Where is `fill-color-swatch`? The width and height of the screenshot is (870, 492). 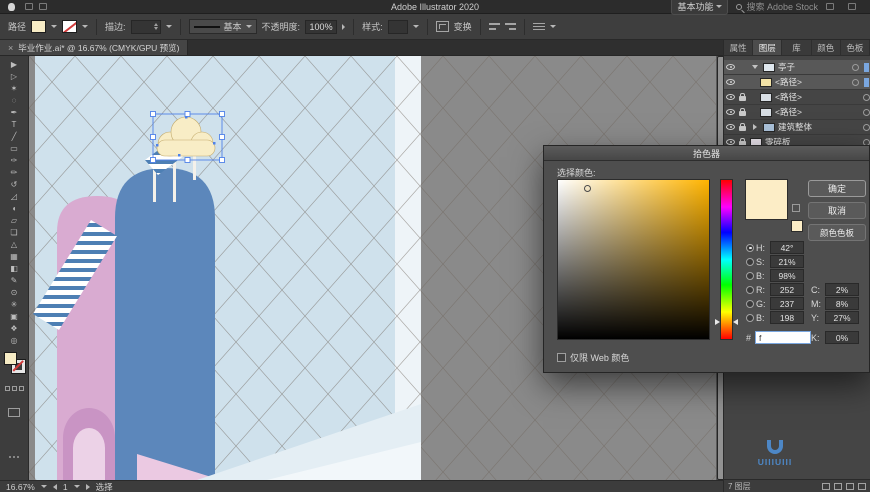 fill-color-swatch is located at coordinates (39, 26).